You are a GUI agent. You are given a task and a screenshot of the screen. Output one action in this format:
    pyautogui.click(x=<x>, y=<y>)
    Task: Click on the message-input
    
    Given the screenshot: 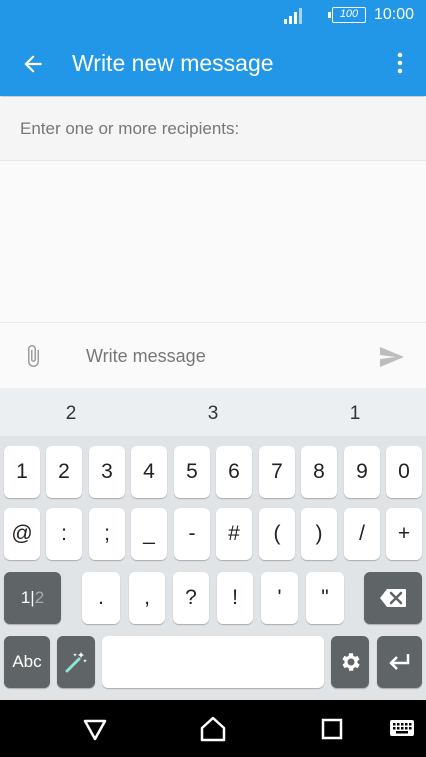 What is the action you would take?
    pyautogui.click(x=217, y=356)
    